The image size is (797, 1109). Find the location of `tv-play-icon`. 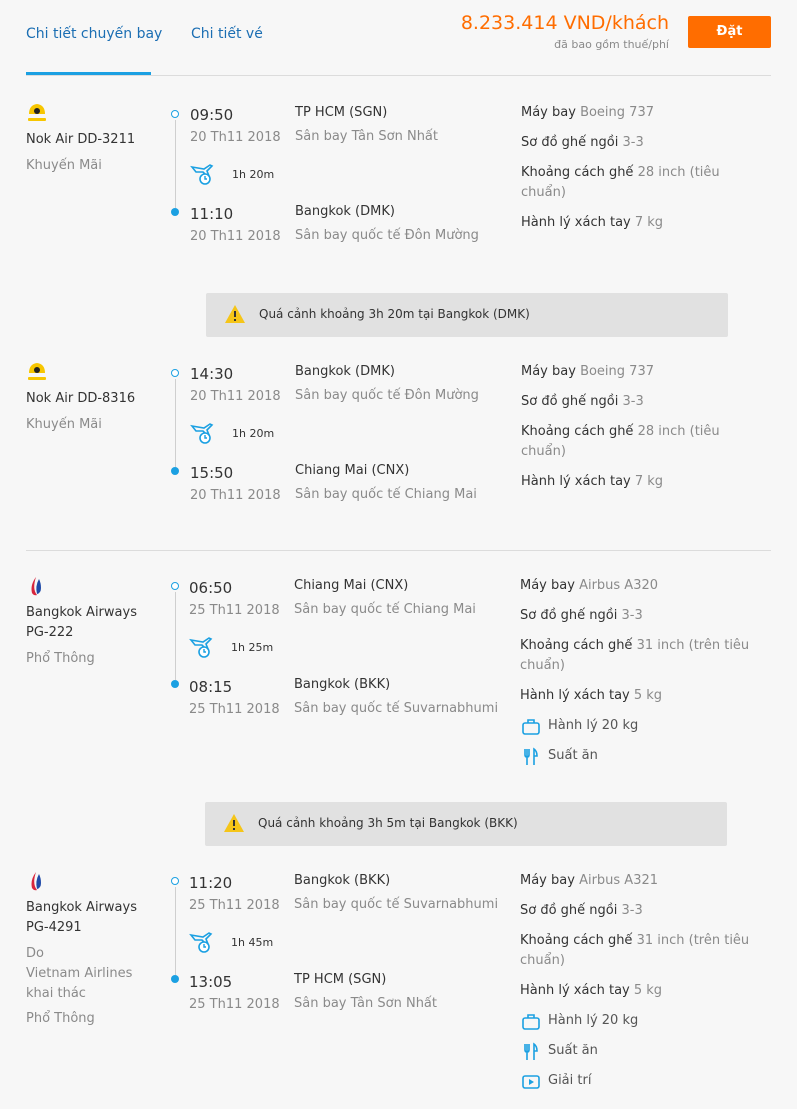

tv-play-icon is located at coordinates (531, 1082).